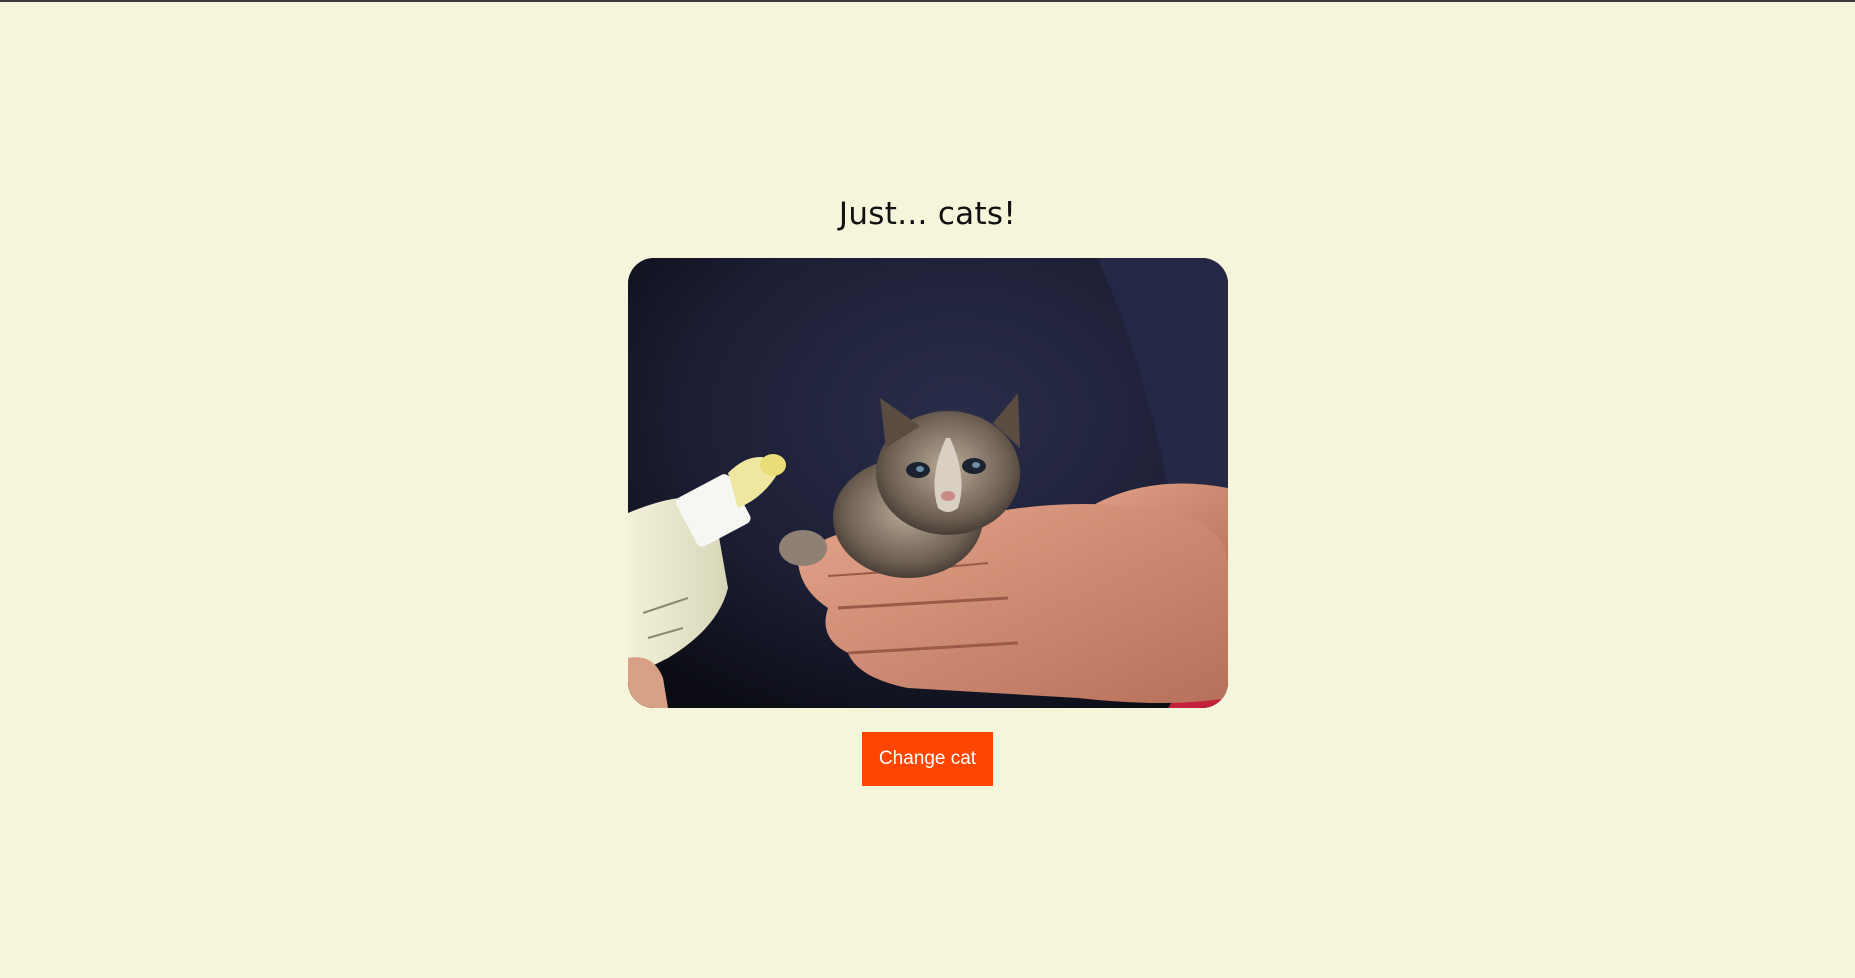 The image size is (1855, 978). What do you see at coordinates (927, 759) in the screenshot?
I see `change-cat-button: Change cat` at bounding box center [927, 759].